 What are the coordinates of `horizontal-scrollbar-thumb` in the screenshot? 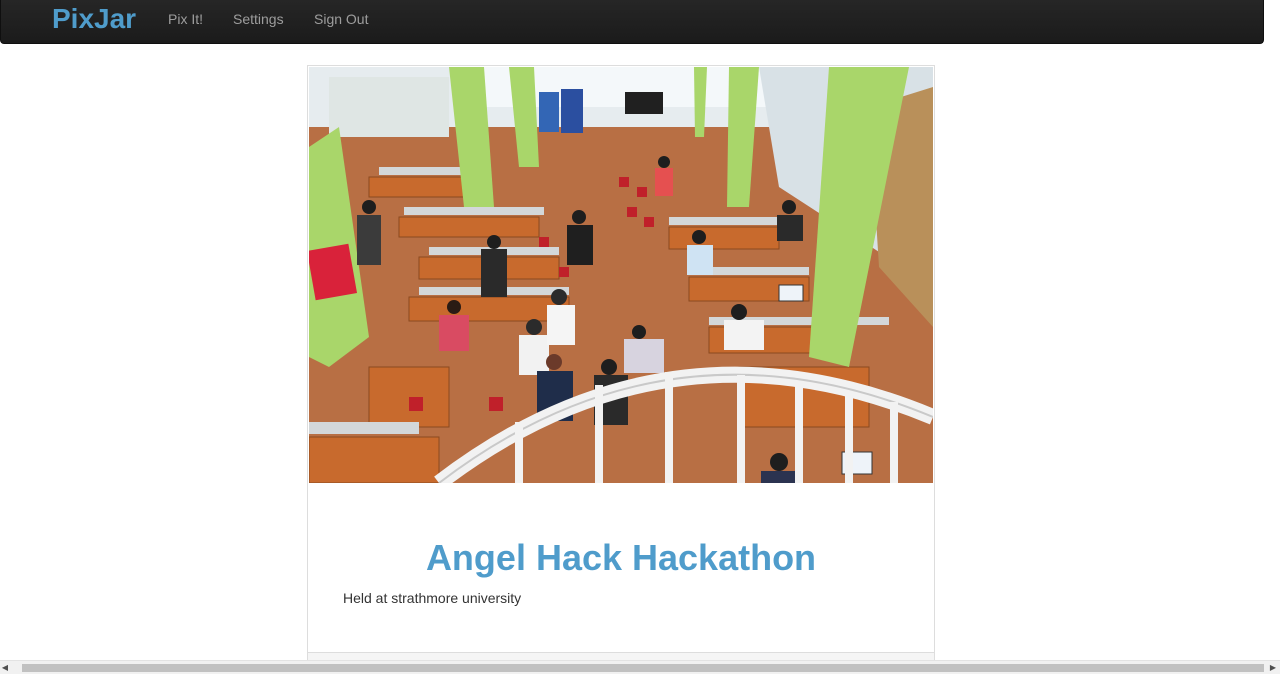 It's located at (643, 668).